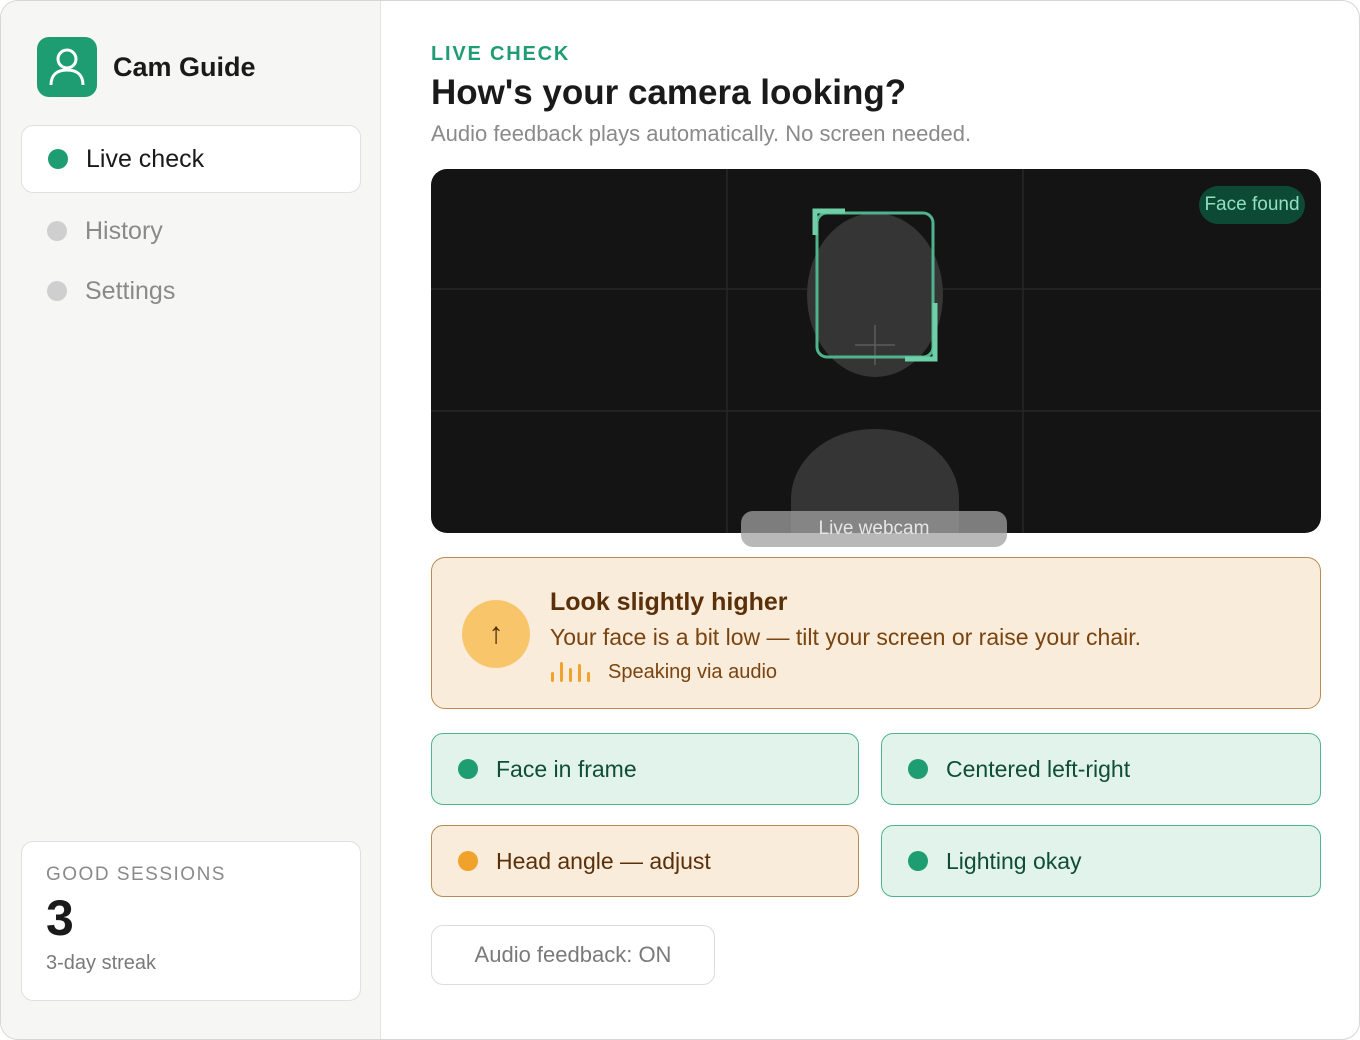 Image resolution: width=1360 pixels, height=1040 pixels. I want to click on check-lighting: Lighting okay, so click(1101, 861).